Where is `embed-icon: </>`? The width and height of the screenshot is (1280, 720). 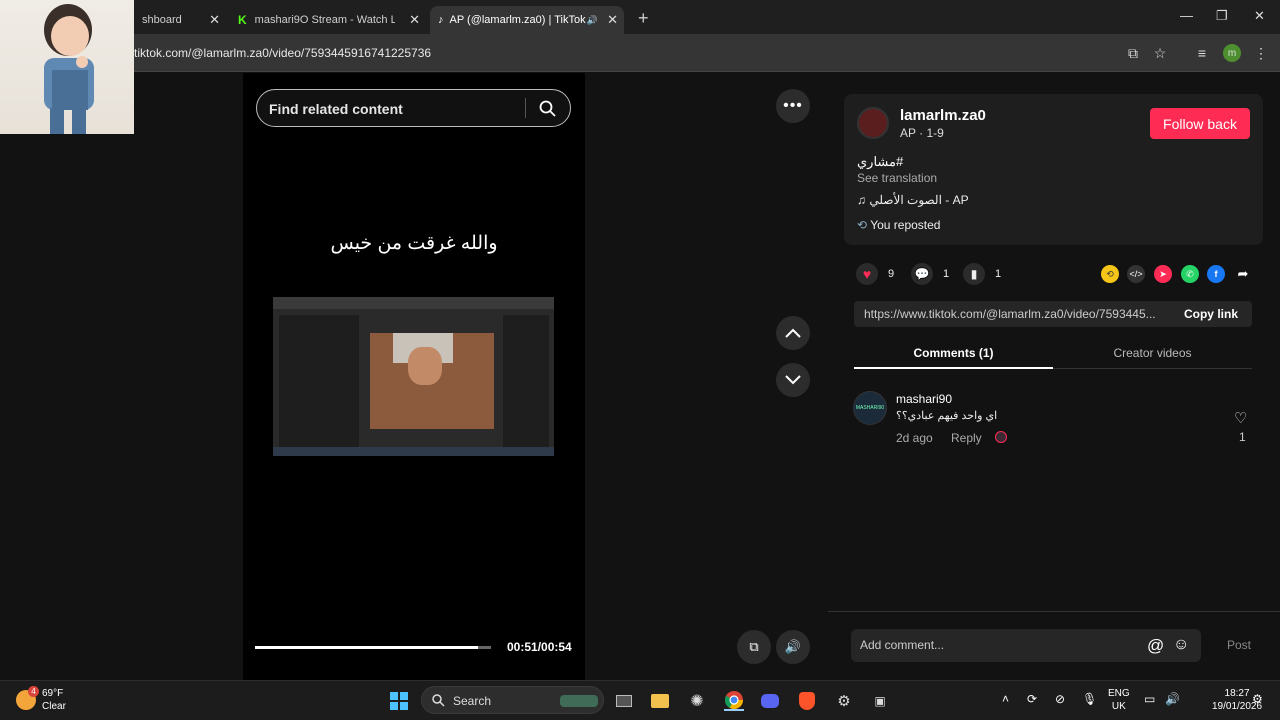
embed-icon: </> is located at coordinates (1136, 274).